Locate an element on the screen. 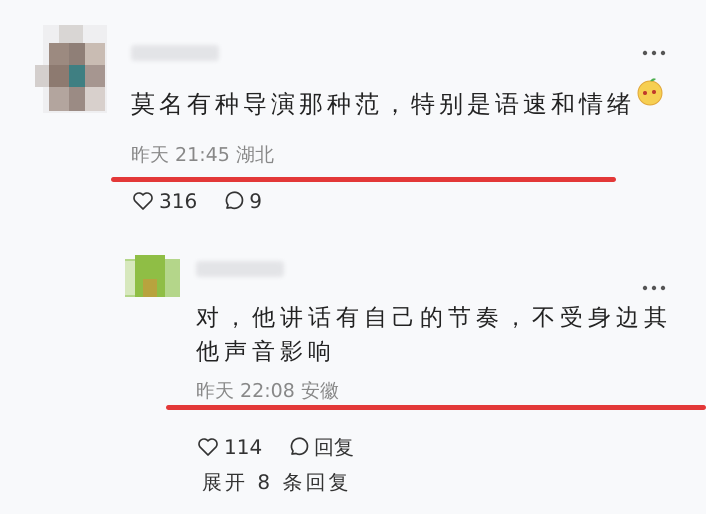 The width and height of the screenshot is (706, 514). comment-text: 莫名有种导演那种范，特别是语速和情绪 is located at coordinates (383, 104).